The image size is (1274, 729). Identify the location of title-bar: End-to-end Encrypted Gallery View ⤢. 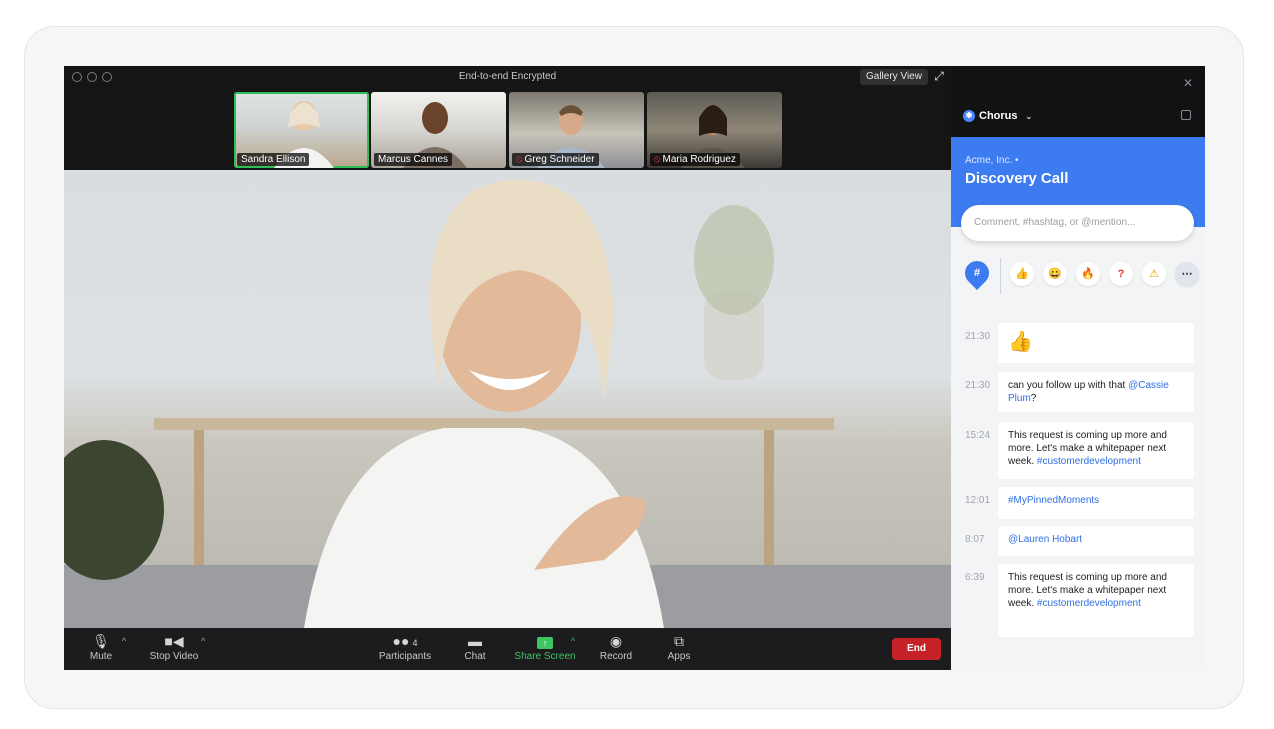
(507, 77).